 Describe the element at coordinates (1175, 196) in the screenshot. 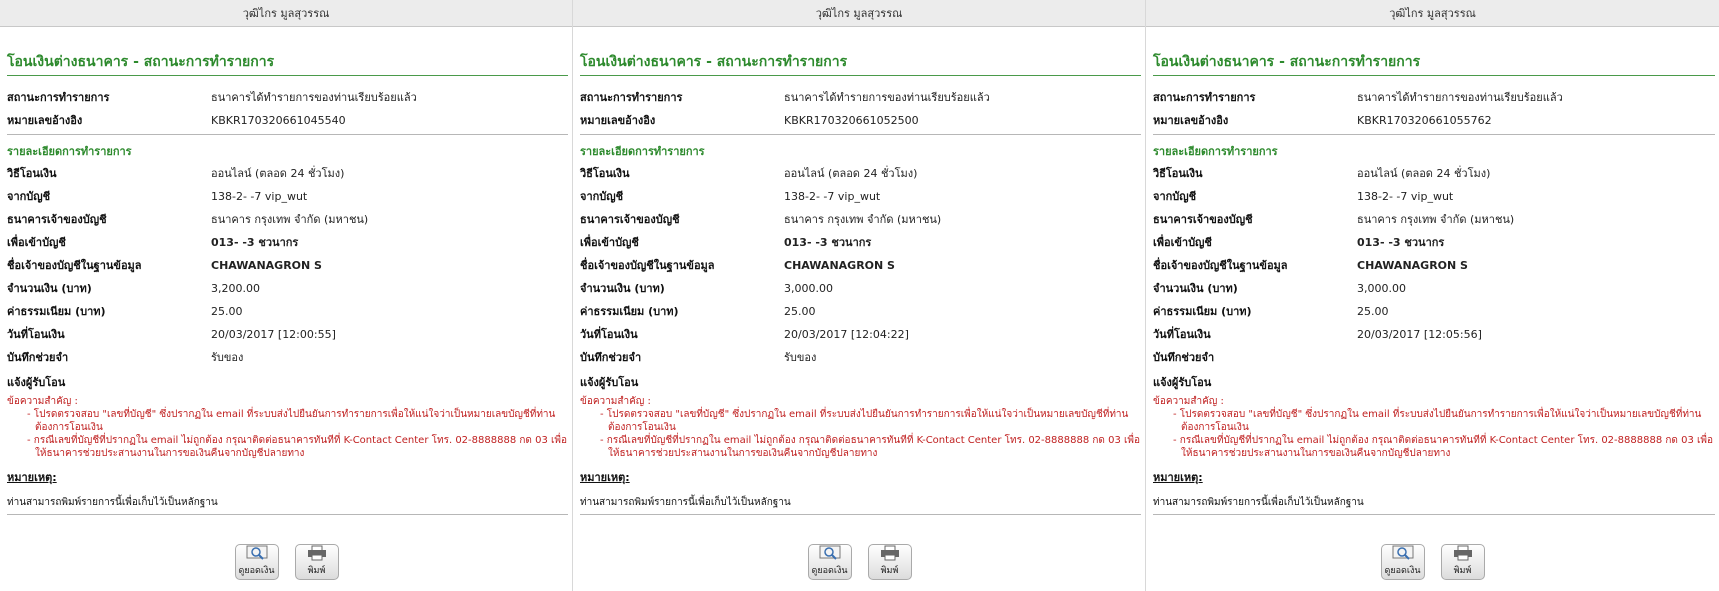

I see `detail-label: จากบัญชี` at that location.